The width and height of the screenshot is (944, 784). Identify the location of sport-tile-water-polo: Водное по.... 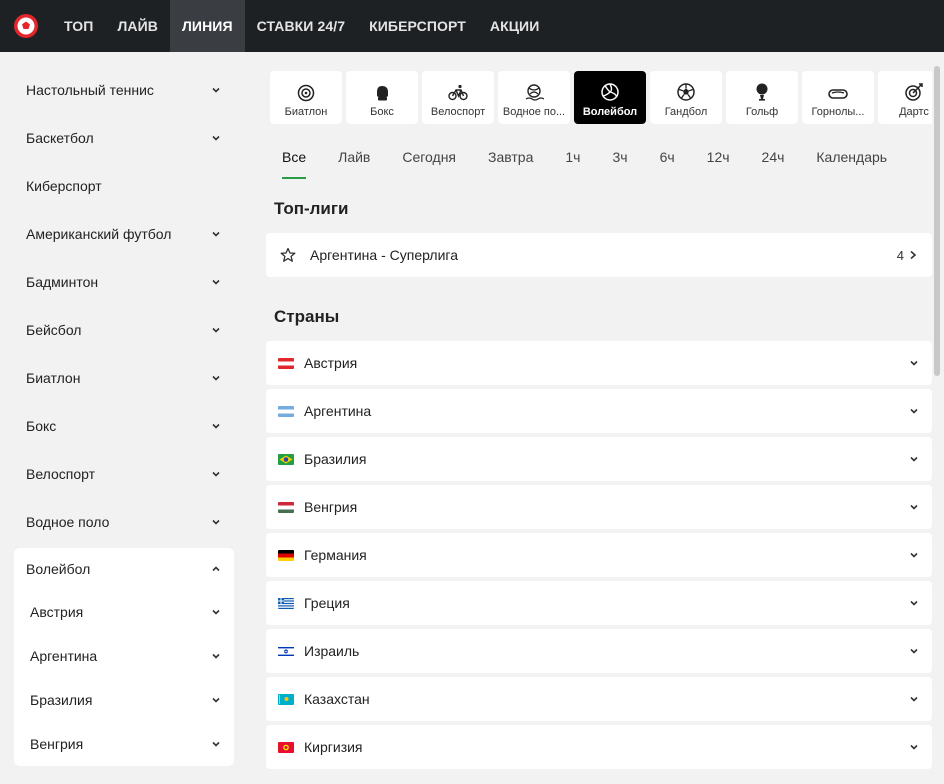
(534, 97).